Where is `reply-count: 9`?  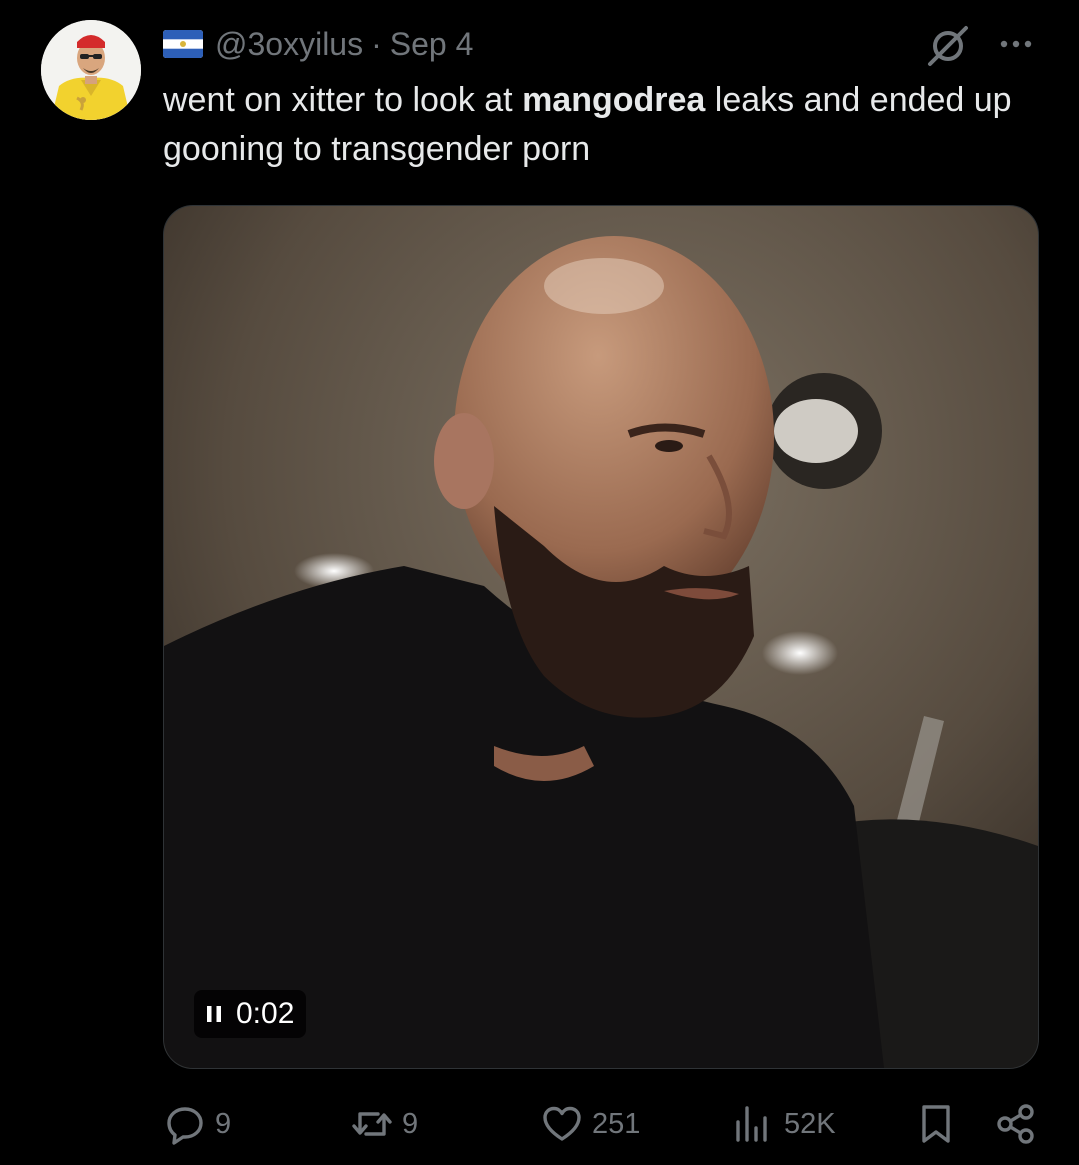 reply-count: 9 is located at coordinates (223, 1123).